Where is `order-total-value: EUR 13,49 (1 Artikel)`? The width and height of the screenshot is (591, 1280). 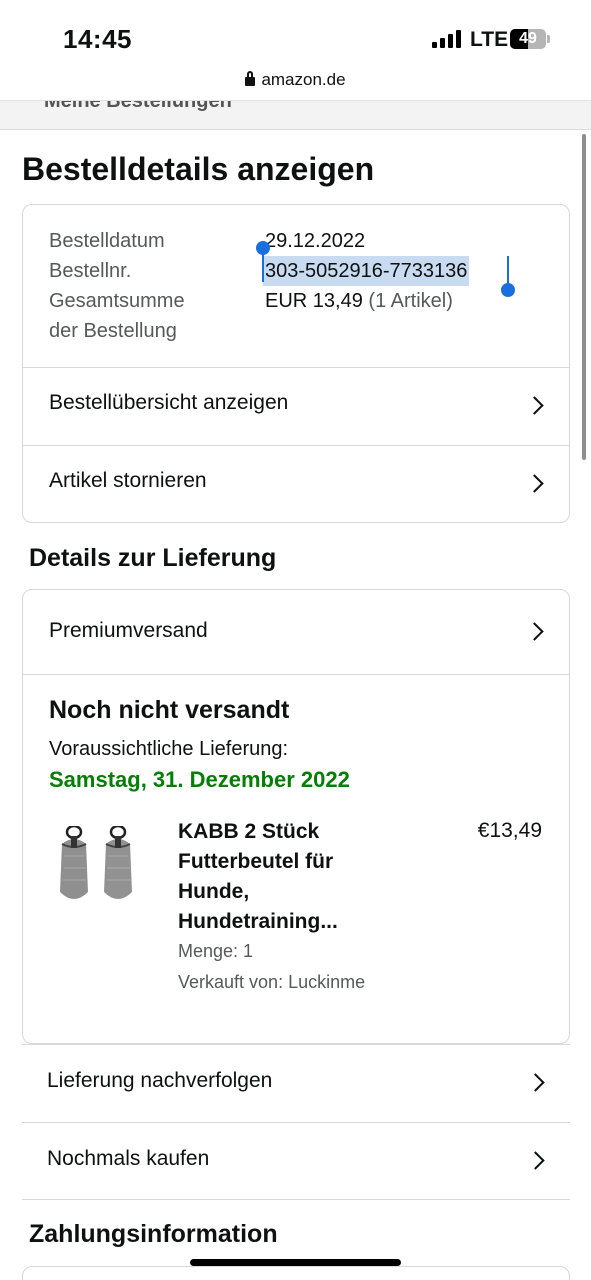 order-total-value: EUR 13,49 (1 Artikel) is located at coordinates (359, 301).